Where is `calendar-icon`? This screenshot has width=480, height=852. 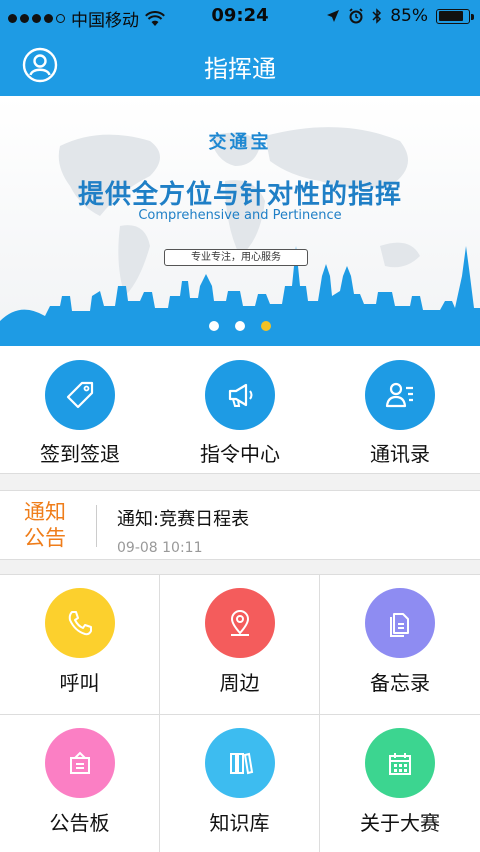 calendar-icon is located at coordinates (400, 763).